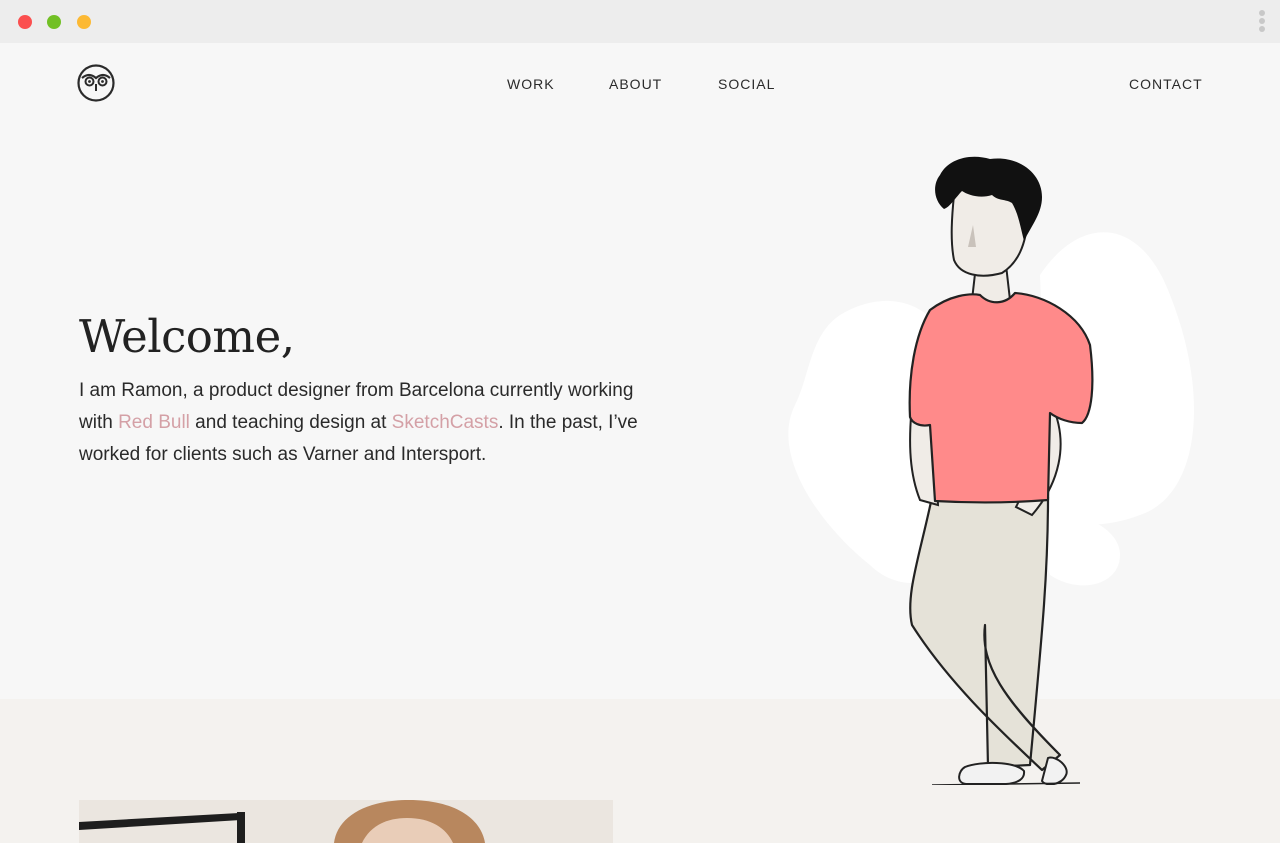 This screenshot has width=1280, height=843. What do you see at coordinates (84, 22) in the screenshot?
I see `minimize-window-button` at bounding box center [84, 22].